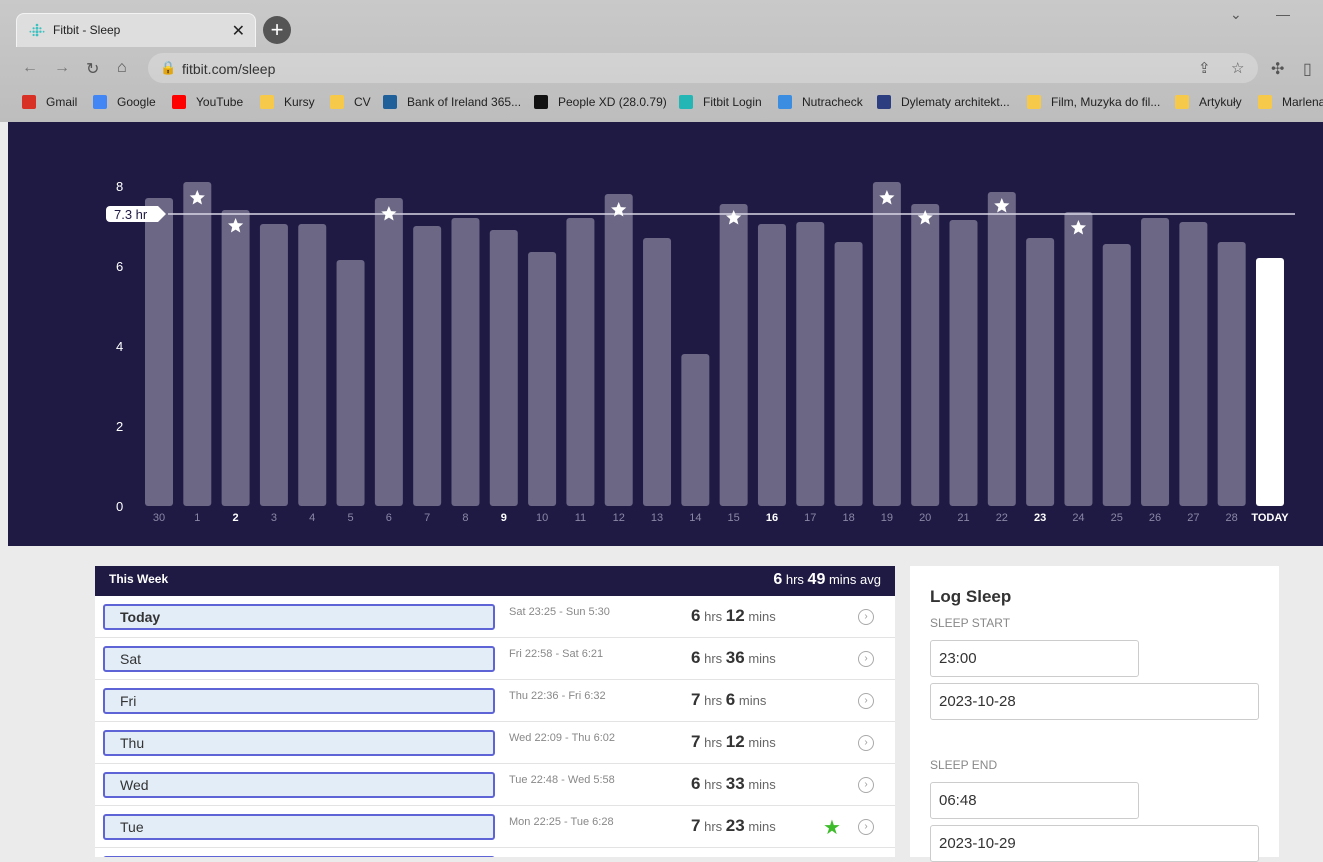 The height and width of the screenshot is (862, 1323). I want to click on tab-search-icon: ⌄, so click(1236, 14).